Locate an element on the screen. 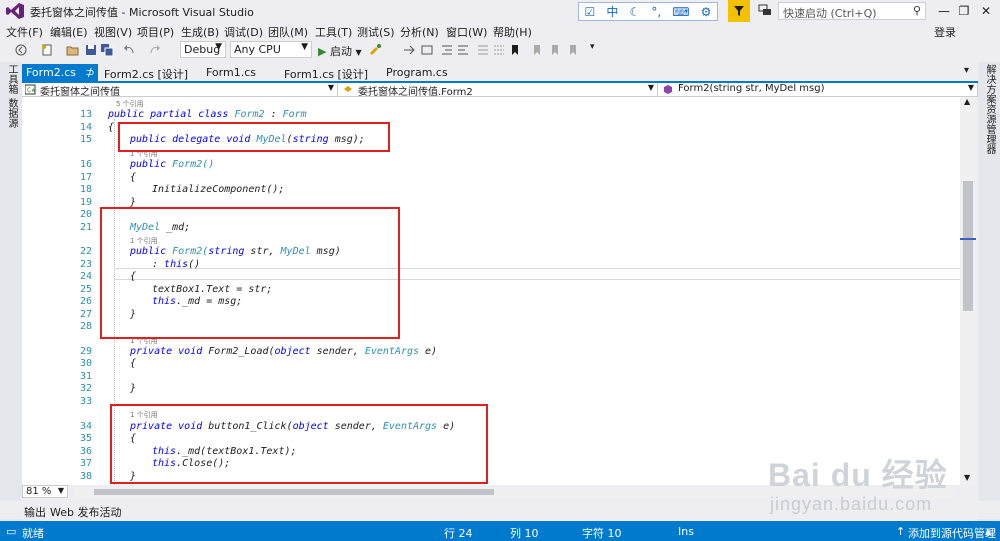 This screenshot has width=1000, height=541. redo-icon is located at coordinates (155, 50).